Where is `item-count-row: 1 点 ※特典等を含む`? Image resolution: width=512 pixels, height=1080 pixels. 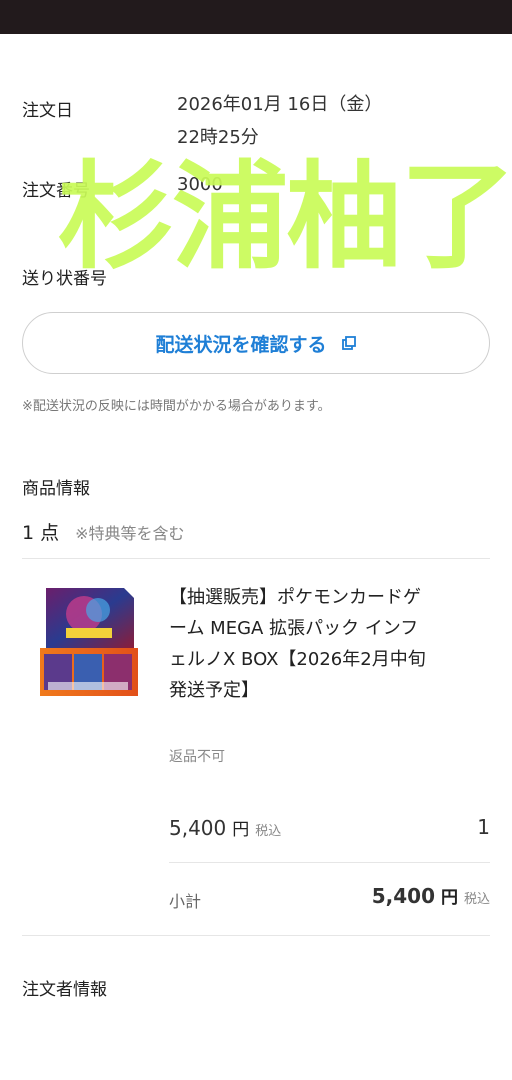 item-count-row: 1 点 ※特典等を含む is located at coordinates (103, 531).